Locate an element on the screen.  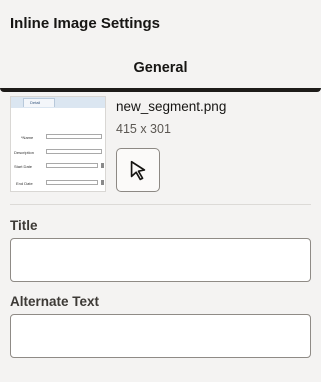
tab-bar: General is located at coordinates (160, 70).